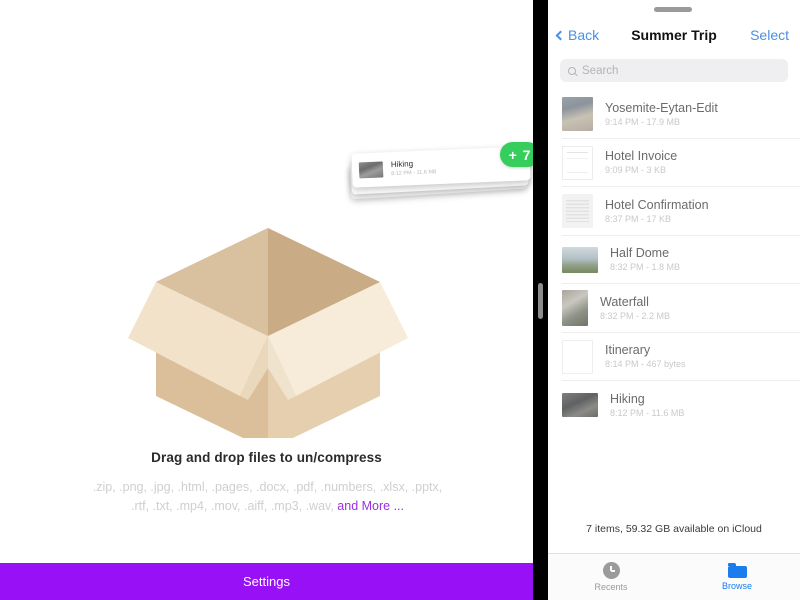 The height and width of the screenshot is (600, 800). I want to click on tab-bar: Recents Browse, so click(674, 576).